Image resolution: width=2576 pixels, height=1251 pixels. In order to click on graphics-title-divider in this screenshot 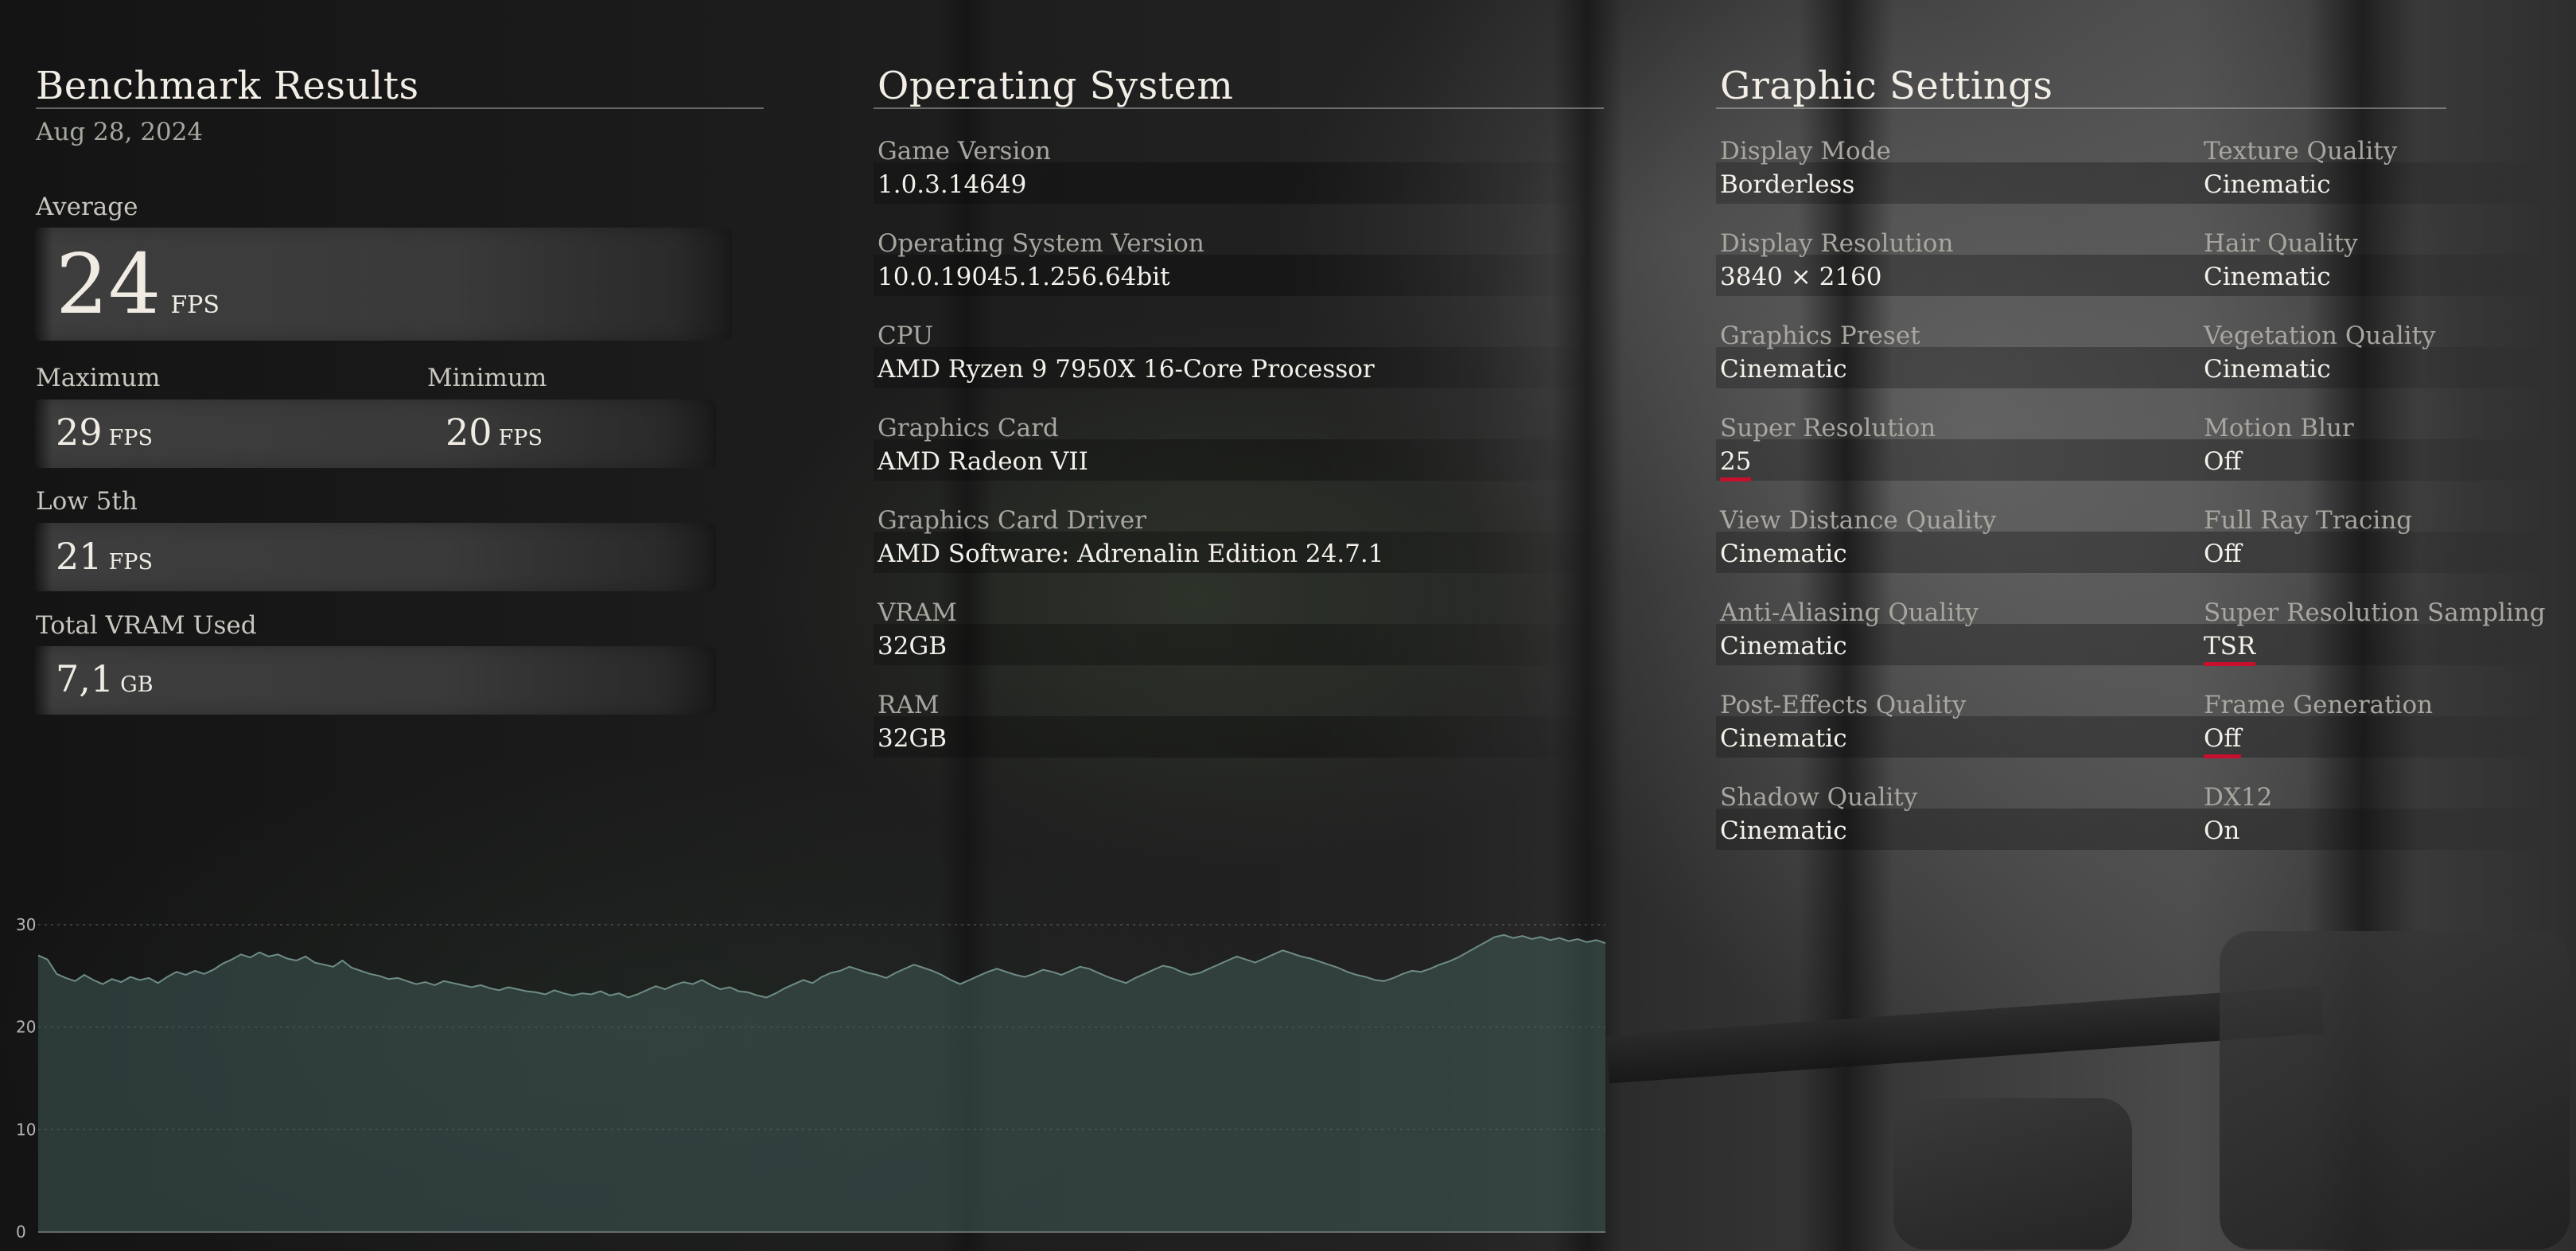, I will do `click(2081, 108)`.